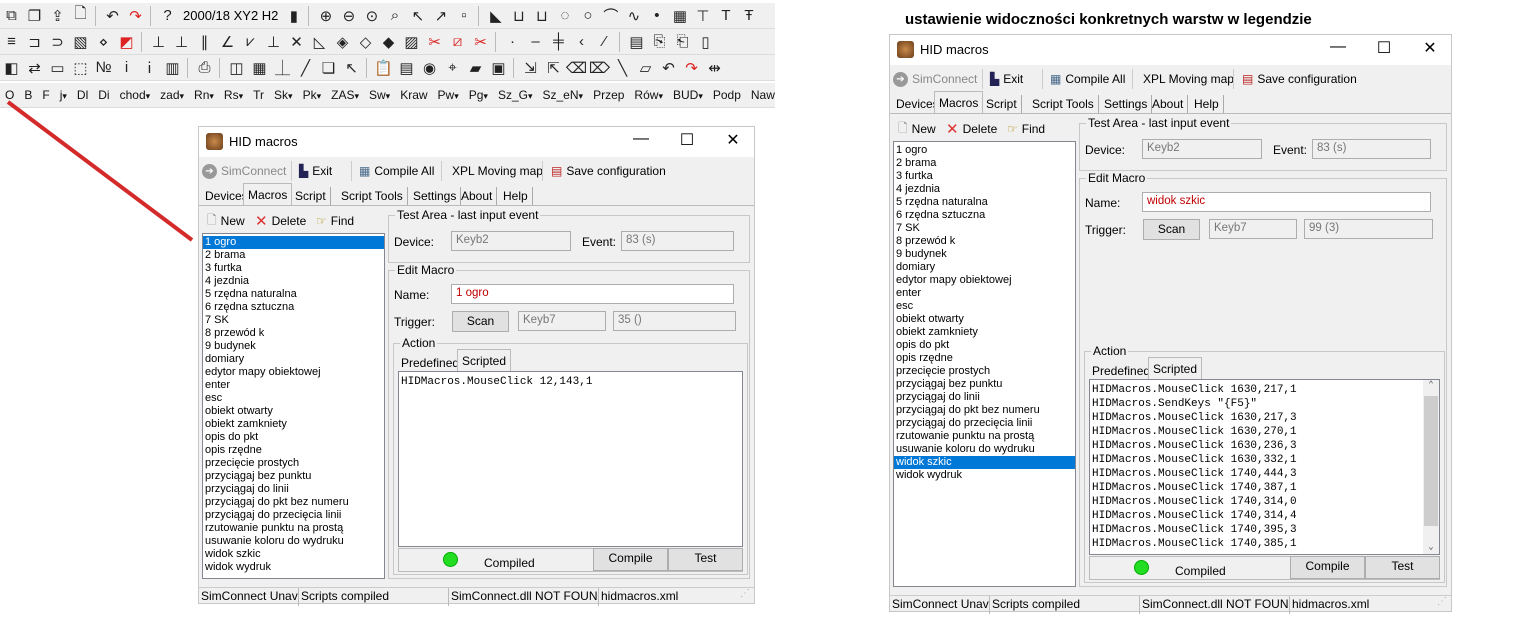 Image resolution: width=1538 pixels, height=617 pixels. What do you see at coordinates (984, 293) in the screenshot?
I see `macro-list-item: enter` at bounding box center [984, 293].